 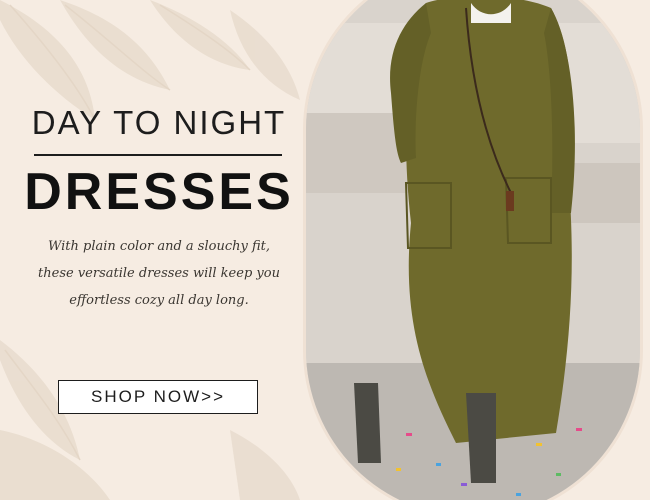 What do you see at coordinates (159, 122) in the screenshot?
I see `headline-day-to-night: DAY TO NIGHT` at bounding box center [159, 122].